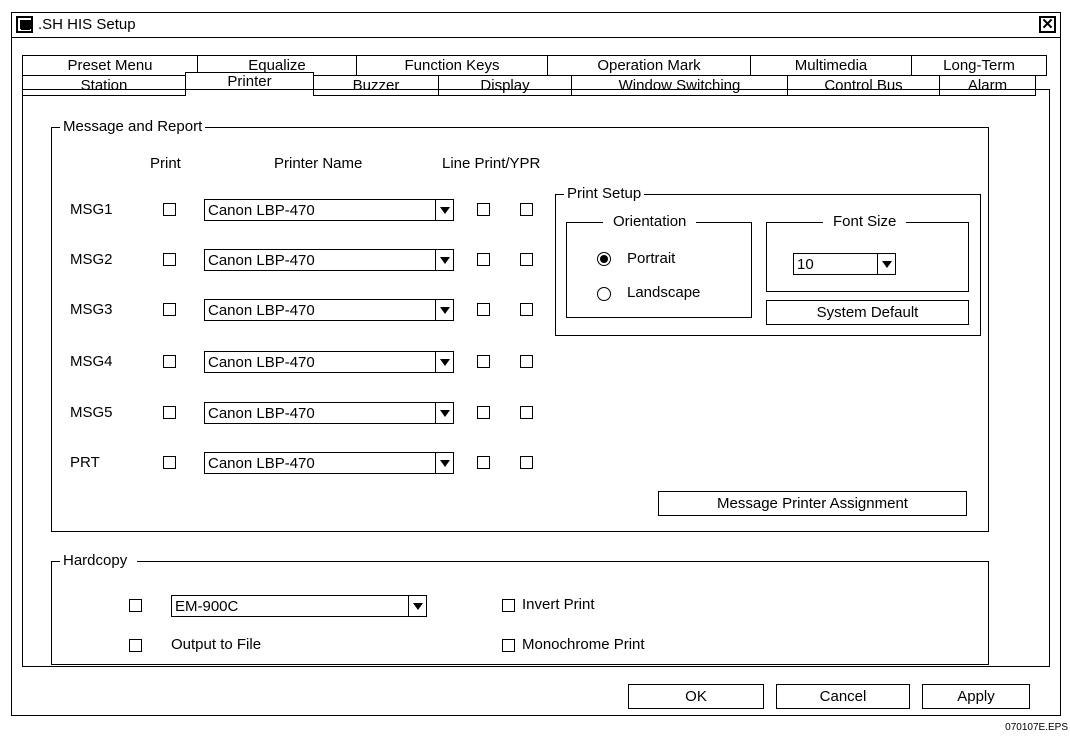 The height and width of the screenshot is (736, 1070). I want to click on landscape-label: Landscape, so click(664, 292).